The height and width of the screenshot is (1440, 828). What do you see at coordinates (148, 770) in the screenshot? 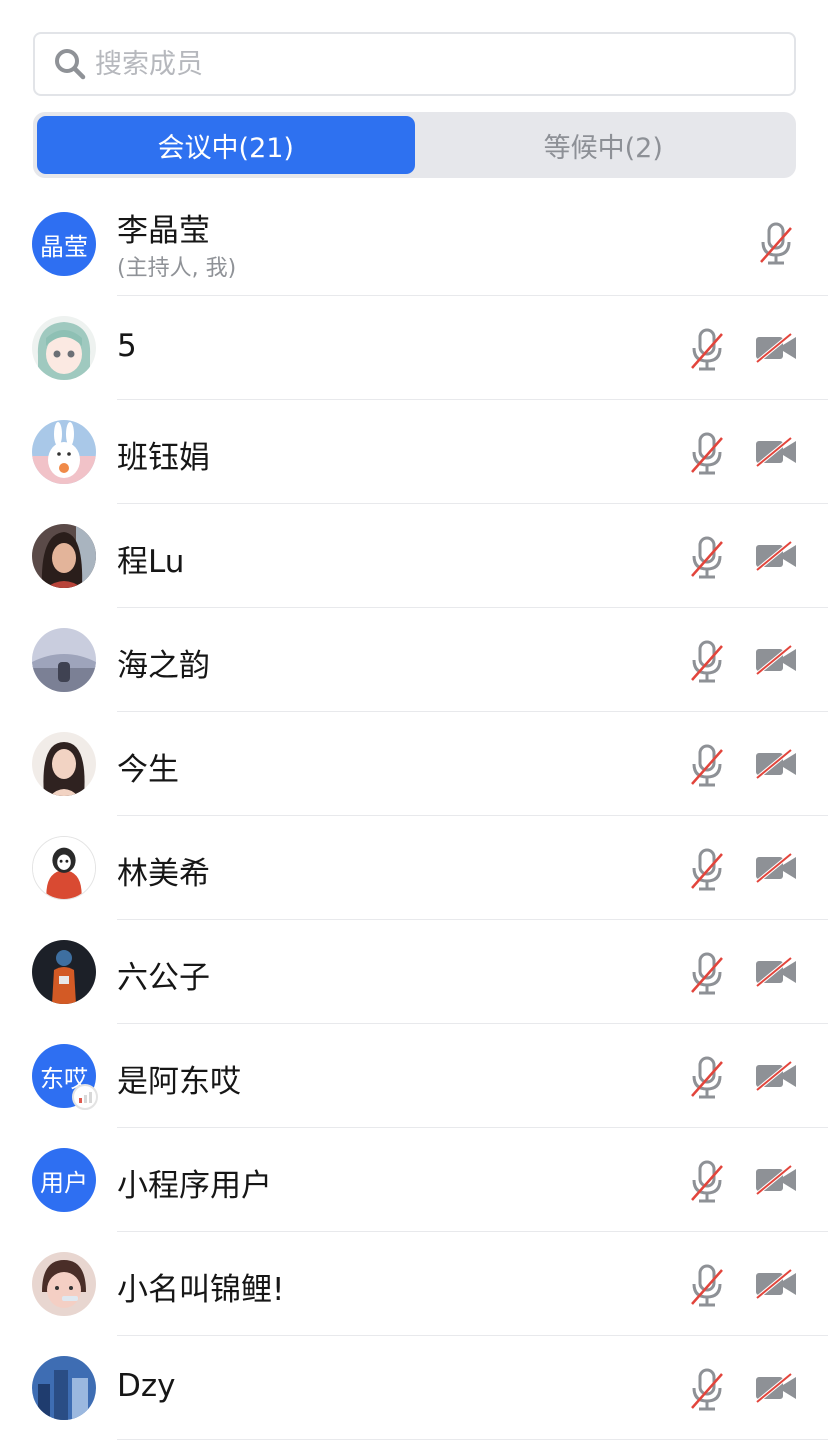
I see `member-name: 今生` at bounding box center [148, 770].